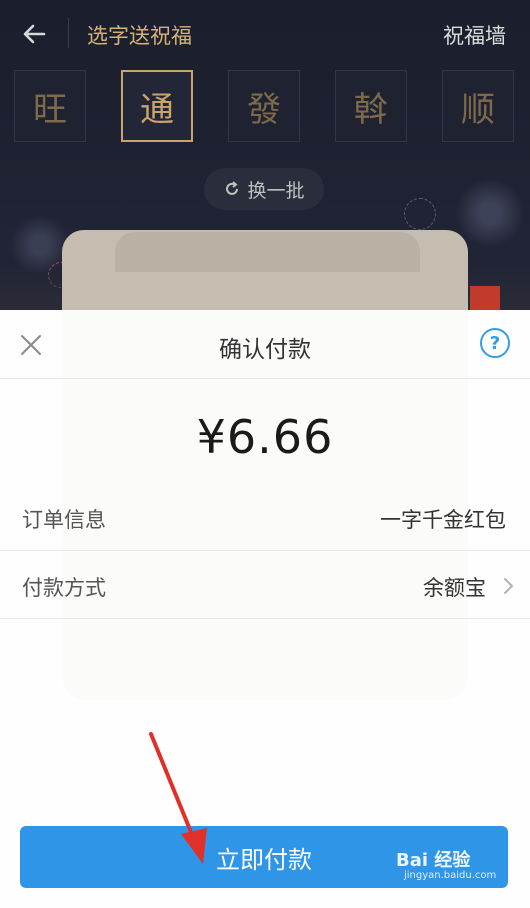  Describe the element at coordinates (64, 520) in the screenshot. I see `order-info-label: 订单信息` at that location.